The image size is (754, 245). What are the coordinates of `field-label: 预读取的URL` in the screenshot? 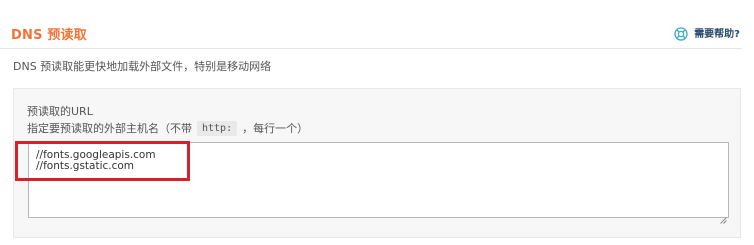 It's located at (60, 111).